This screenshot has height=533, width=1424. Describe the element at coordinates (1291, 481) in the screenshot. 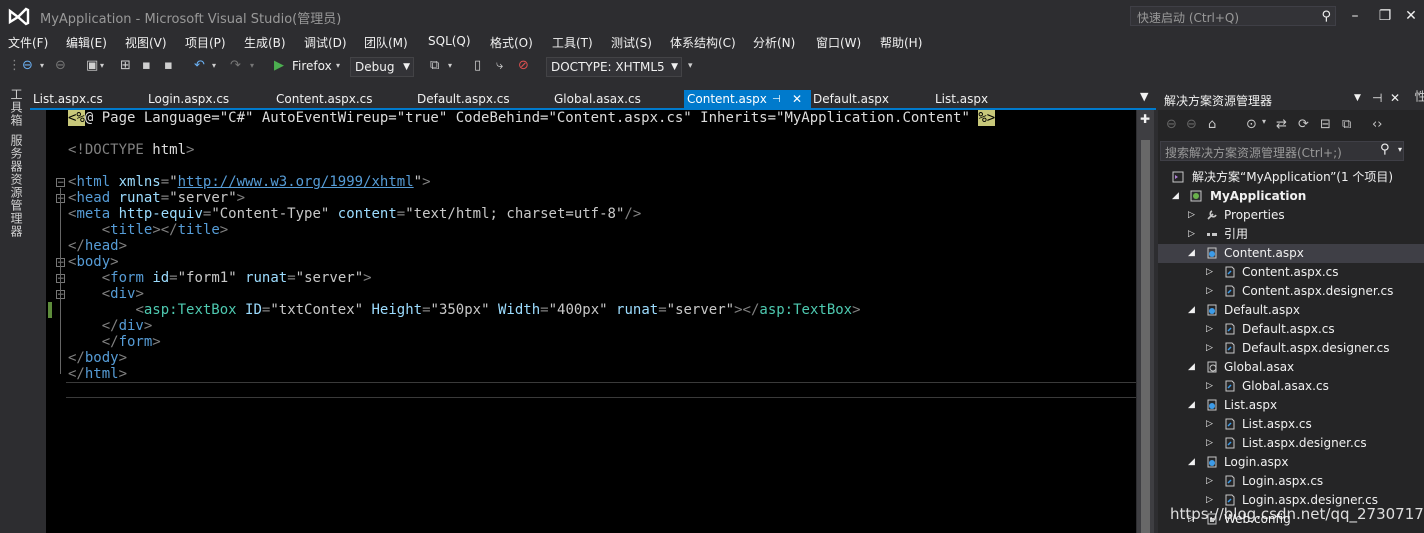

I see `tree-item: ▷ Login.aspx.cs` at that location.